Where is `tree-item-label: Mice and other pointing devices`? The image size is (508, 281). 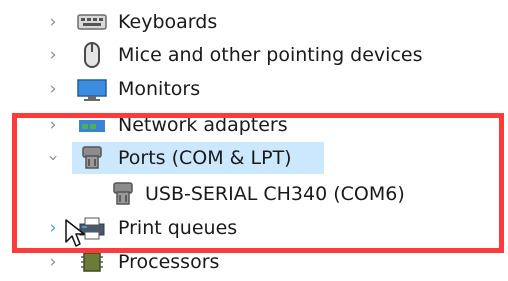
tree-item-label: Mice and other pointing devices is located at coordinates (270, 55).